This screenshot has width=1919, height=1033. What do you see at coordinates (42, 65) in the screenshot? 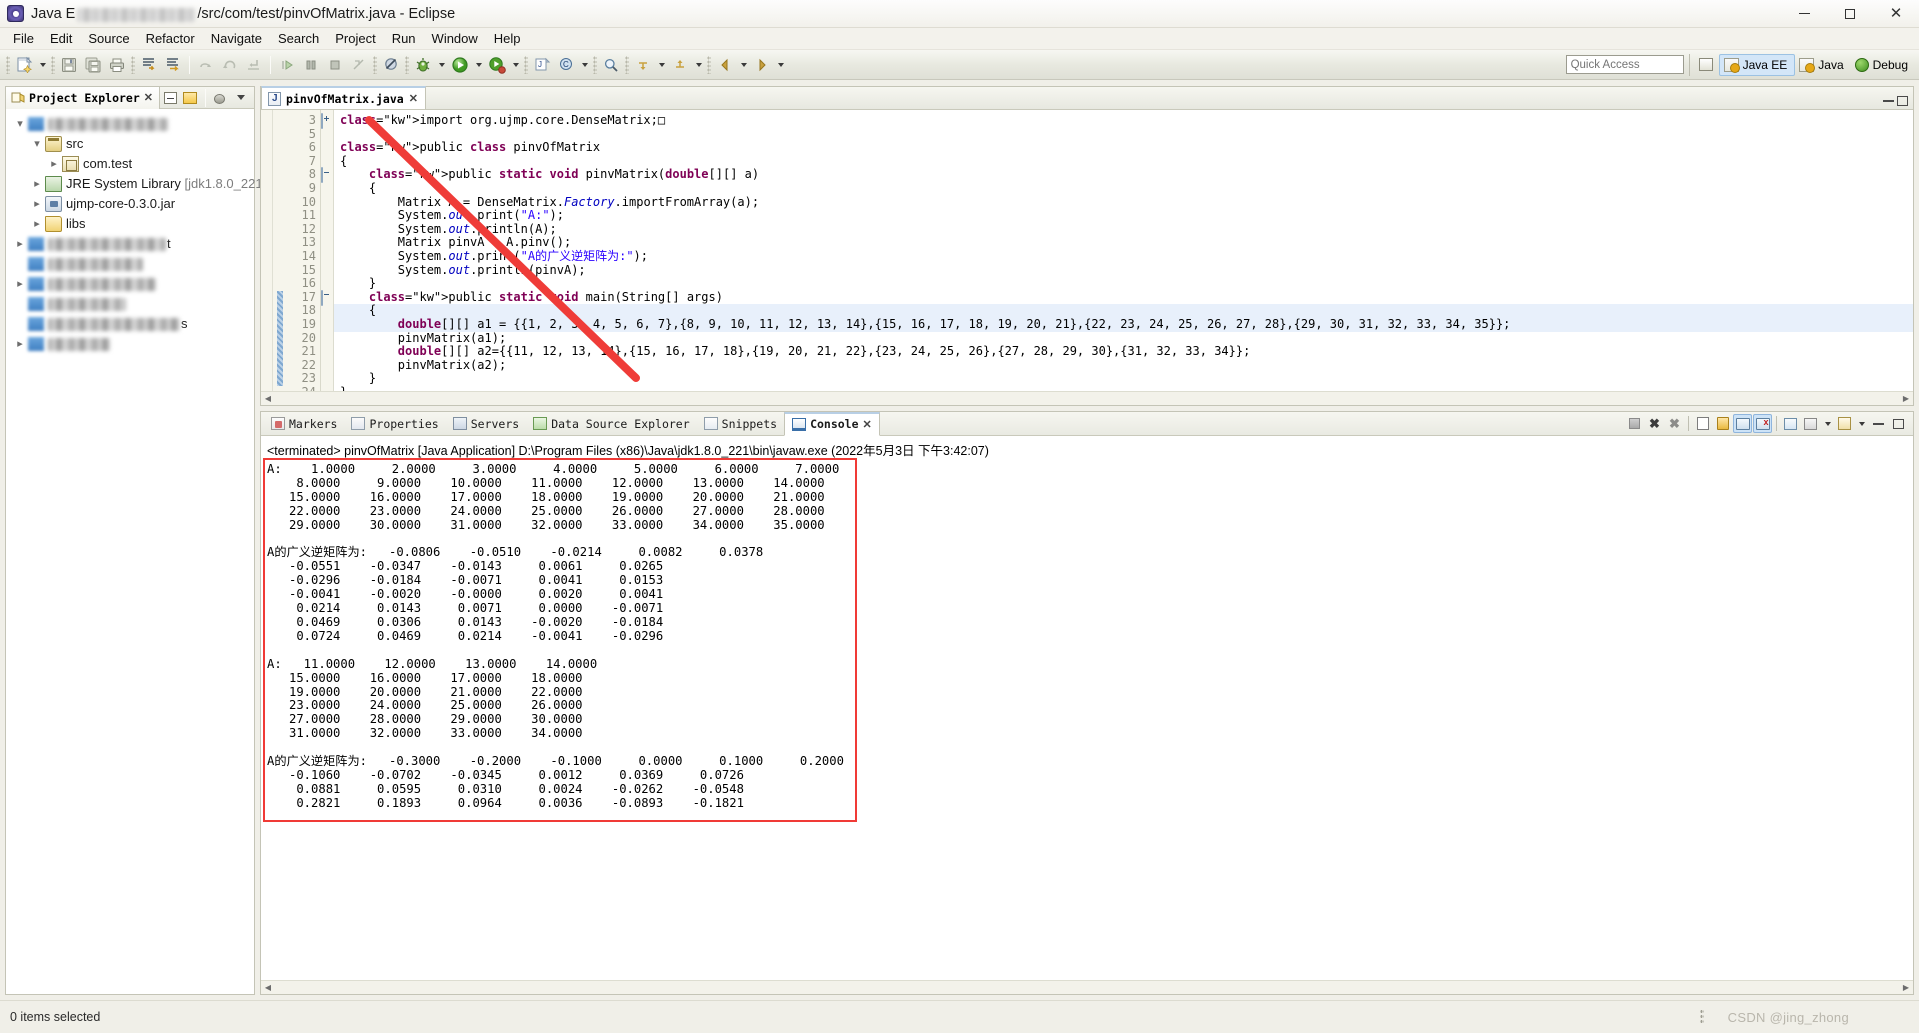
I see `new-wizard-dropdown` at bounding box center [42, 65].